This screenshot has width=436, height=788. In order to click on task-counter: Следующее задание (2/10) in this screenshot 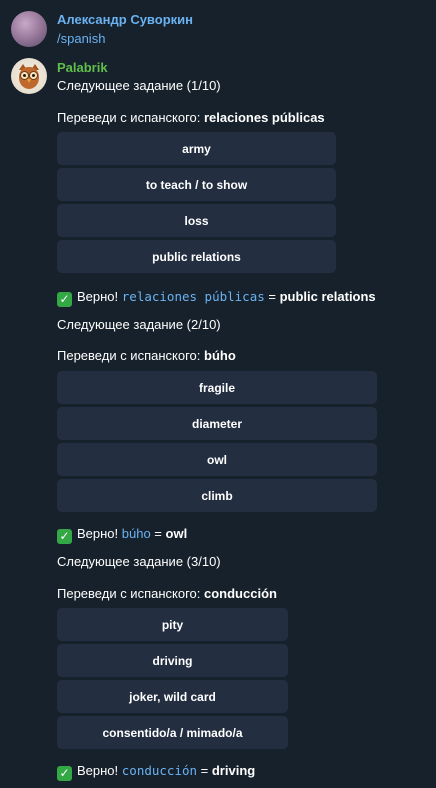, I will do `click(139, 324)`.